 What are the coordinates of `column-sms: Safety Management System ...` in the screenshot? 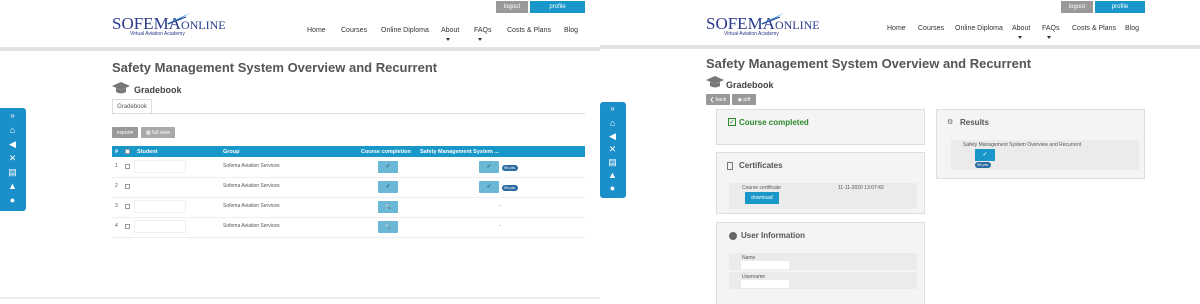 It's located at (459, 152).